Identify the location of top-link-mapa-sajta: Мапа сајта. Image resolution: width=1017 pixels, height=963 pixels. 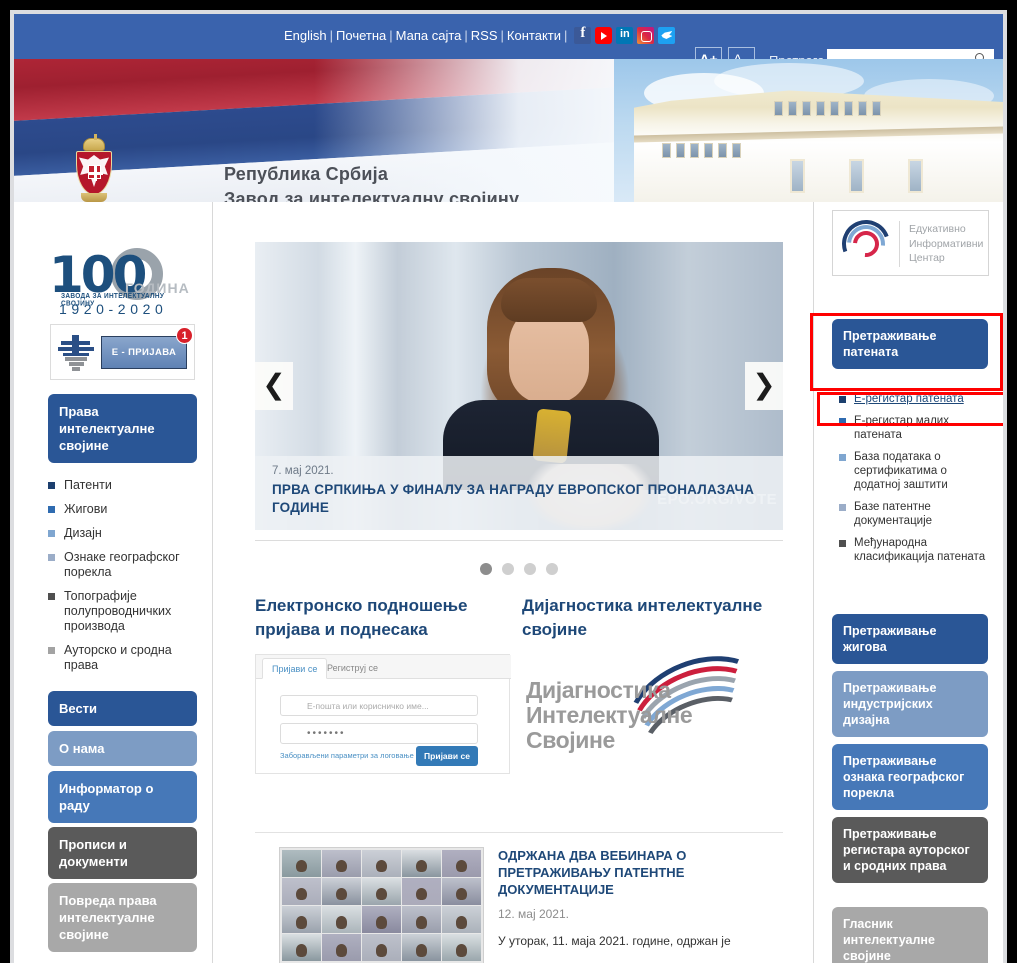
(429, 35).